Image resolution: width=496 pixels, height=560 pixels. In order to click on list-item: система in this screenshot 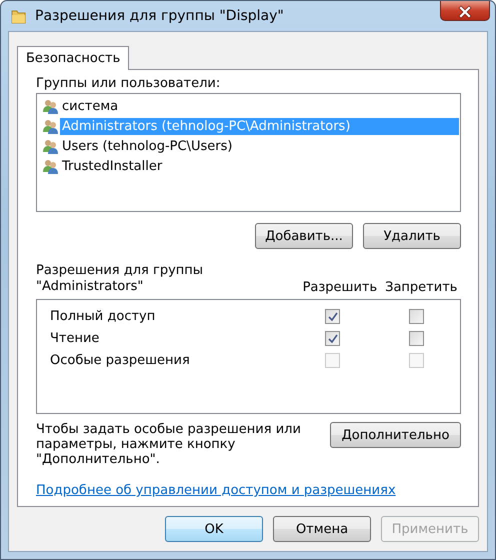, I will do `click(90, 106)`.